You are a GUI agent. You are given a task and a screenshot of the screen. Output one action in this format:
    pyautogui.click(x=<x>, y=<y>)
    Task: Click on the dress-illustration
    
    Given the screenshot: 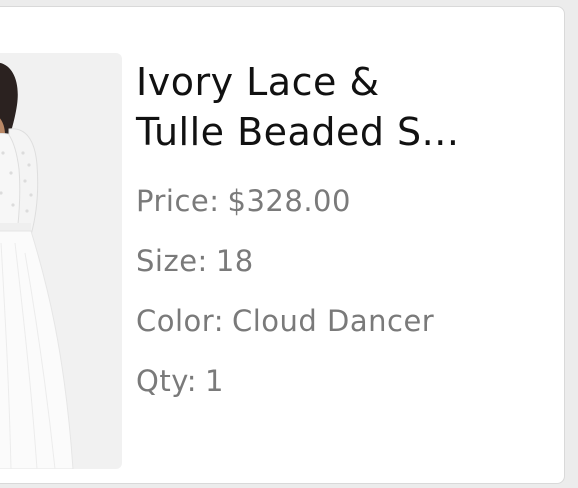 What is the action you would take?
    pyautogui.click(x=37, y=266)
    